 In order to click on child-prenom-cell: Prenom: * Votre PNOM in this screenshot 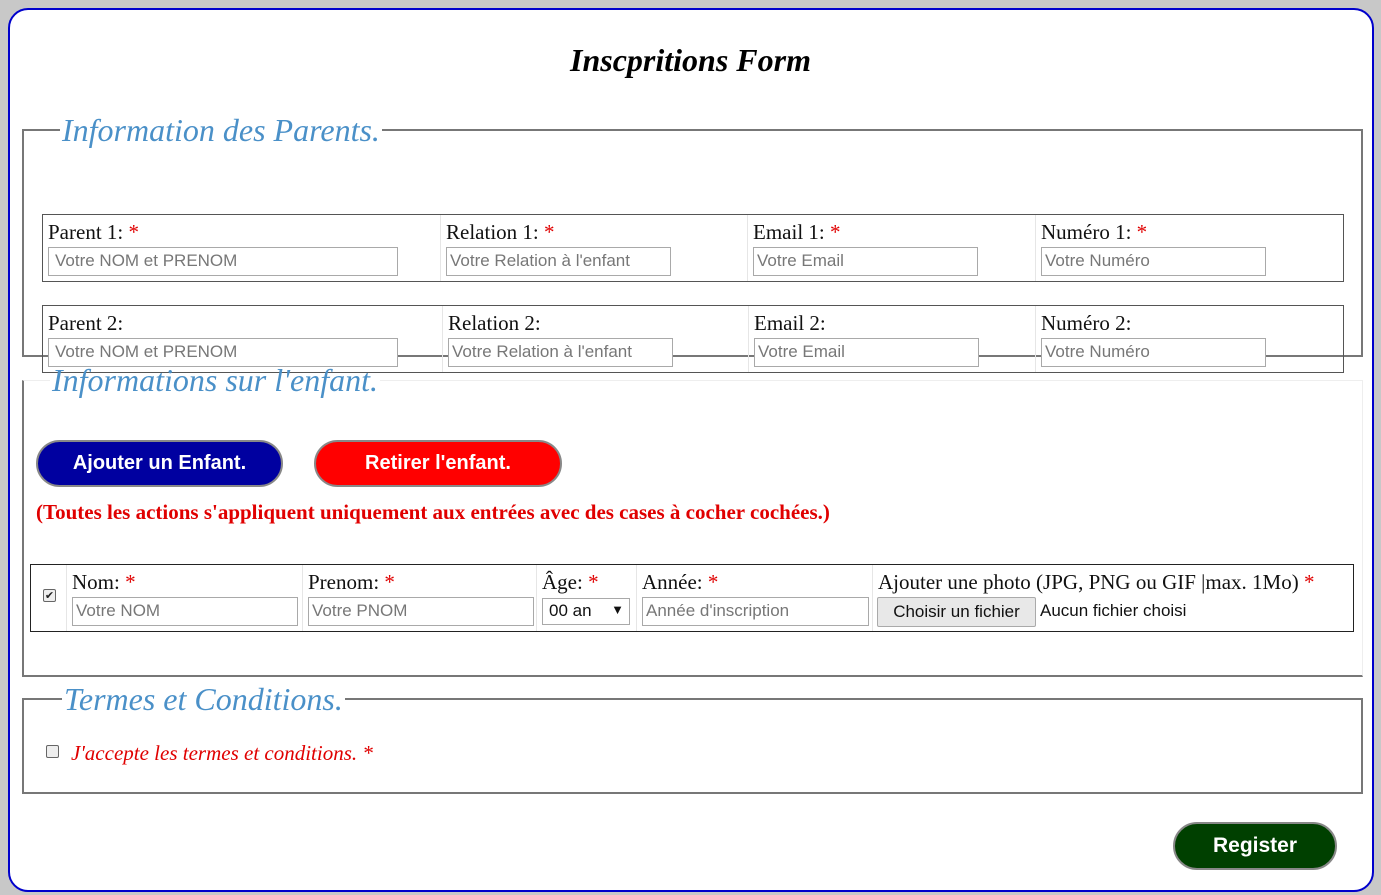, I will do `click(420, 598)`.